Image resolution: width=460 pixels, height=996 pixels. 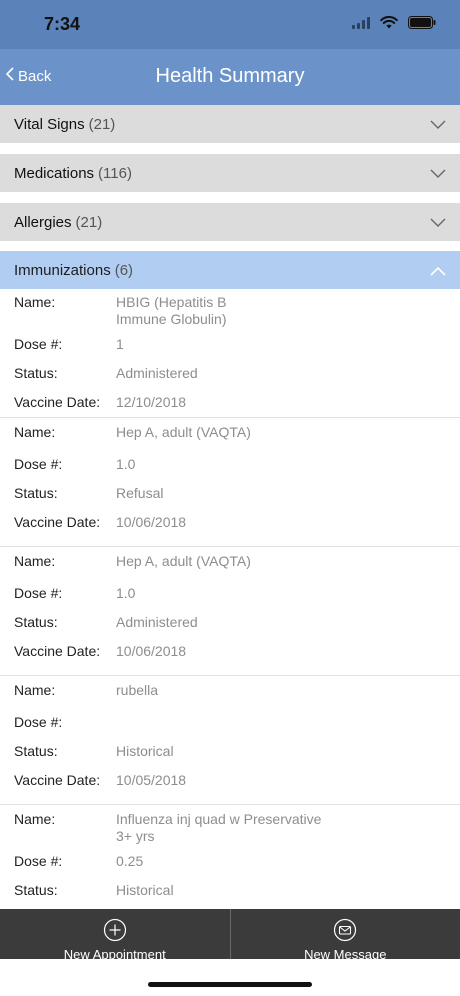 I want to click on name-value: Influenza inj quad w Preservative 3+ yrs, so click(x=219, y=827).